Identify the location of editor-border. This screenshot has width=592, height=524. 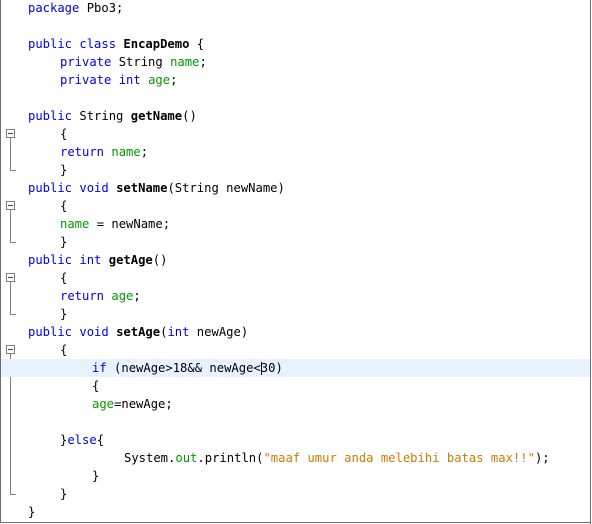
(590, 262).